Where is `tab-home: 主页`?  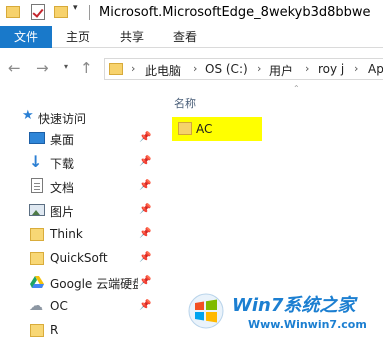 tab-home: 主页 is located at coordinates (78, 37).